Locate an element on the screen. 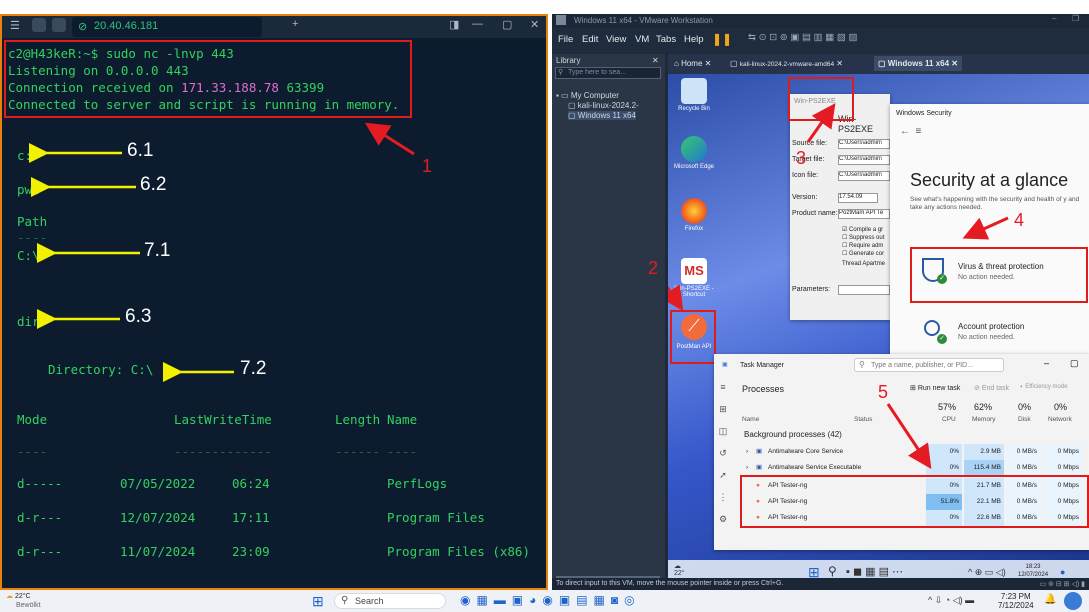 This screenshot has width=1089, height=612. tab-windows-label: Windows 11 x64 is located at coordinates (918, 63).